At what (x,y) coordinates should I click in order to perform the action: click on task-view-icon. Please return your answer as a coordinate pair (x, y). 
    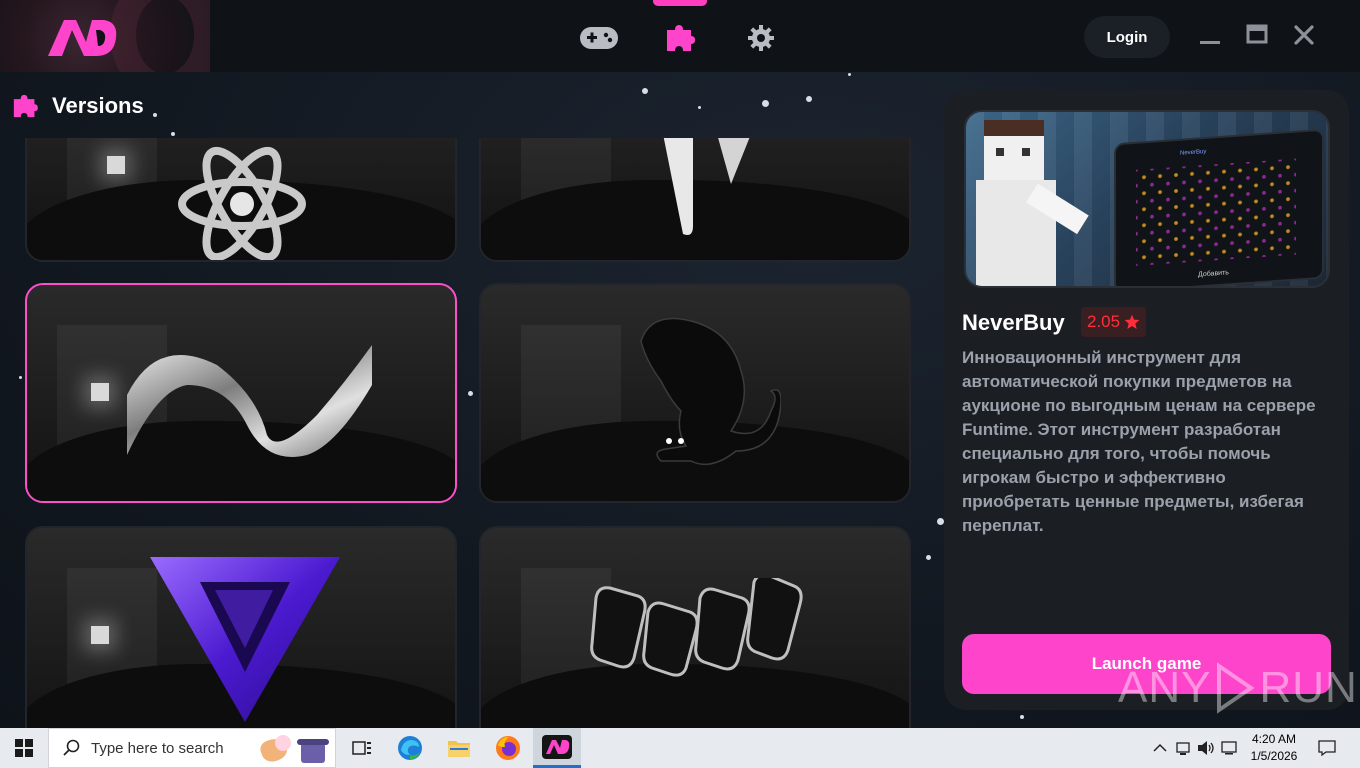
    Looking at the image, I should click on (362, 748).